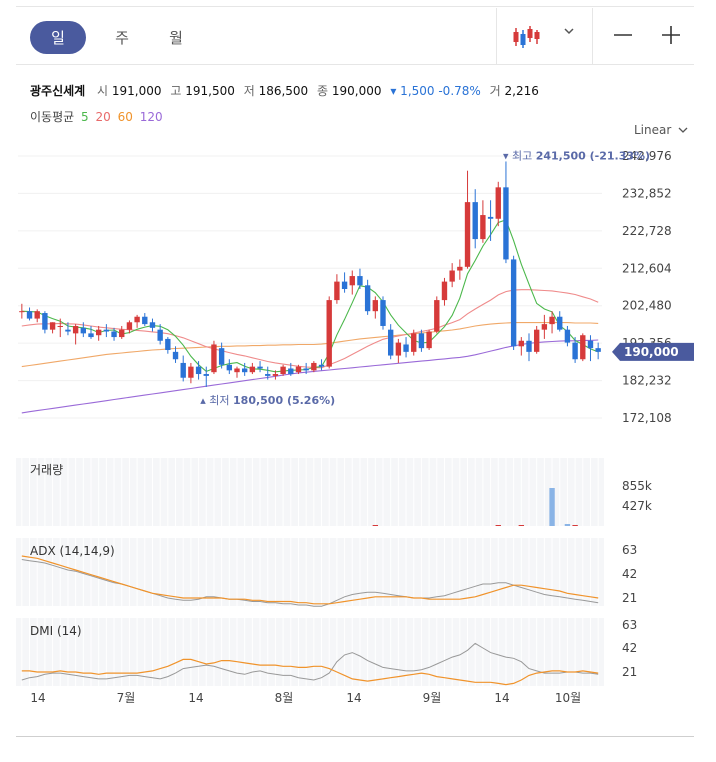  What do you see at coordinates (72, 551) in the screenshot?
I see `adx-title: ADX (14,14,9)` at bounding box center [72, 551].